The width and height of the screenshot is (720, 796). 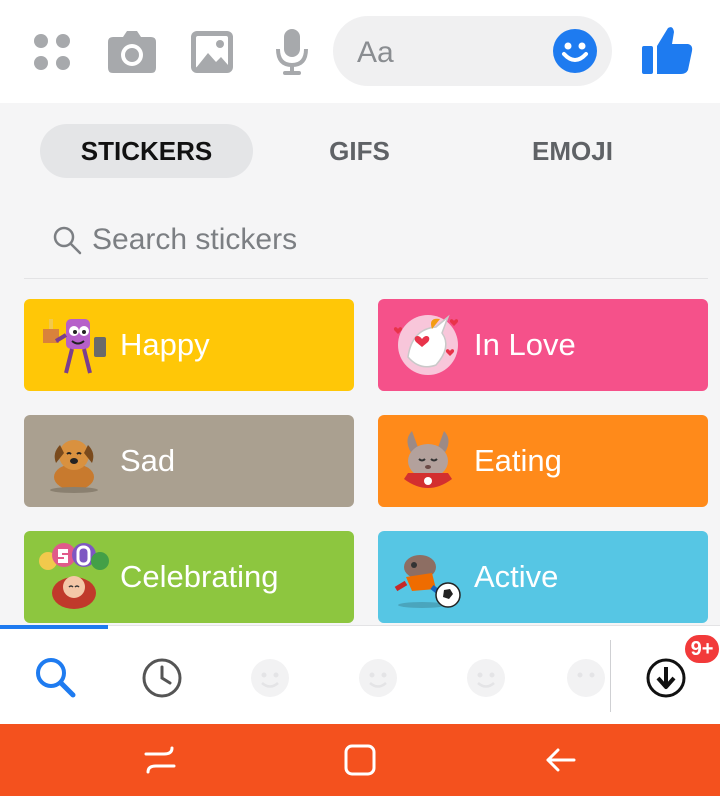 I want to click on category-in-love: In Love, so click(x=543, y=345).